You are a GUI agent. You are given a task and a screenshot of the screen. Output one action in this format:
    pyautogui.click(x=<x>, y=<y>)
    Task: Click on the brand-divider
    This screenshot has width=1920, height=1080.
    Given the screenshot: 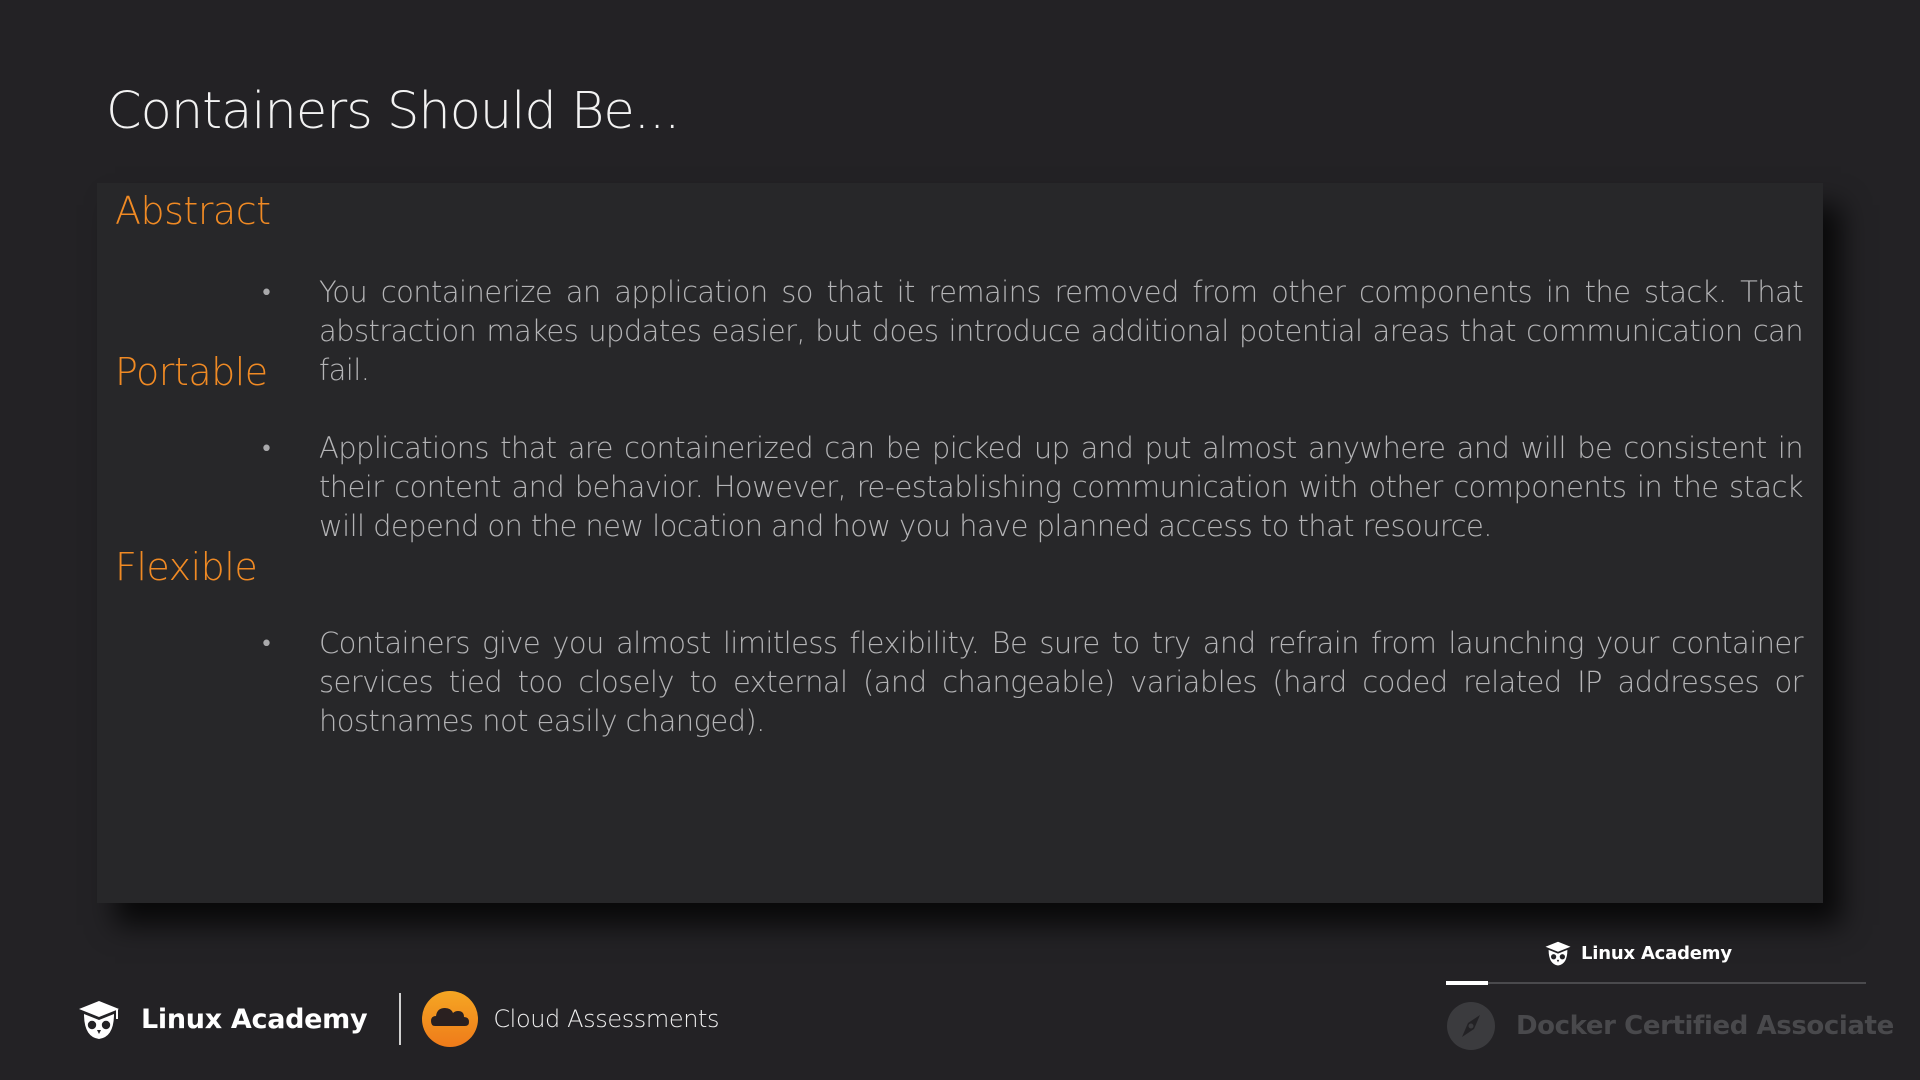 What is the action you would take?
    pyautogui.click(x=400, y=1019)
    